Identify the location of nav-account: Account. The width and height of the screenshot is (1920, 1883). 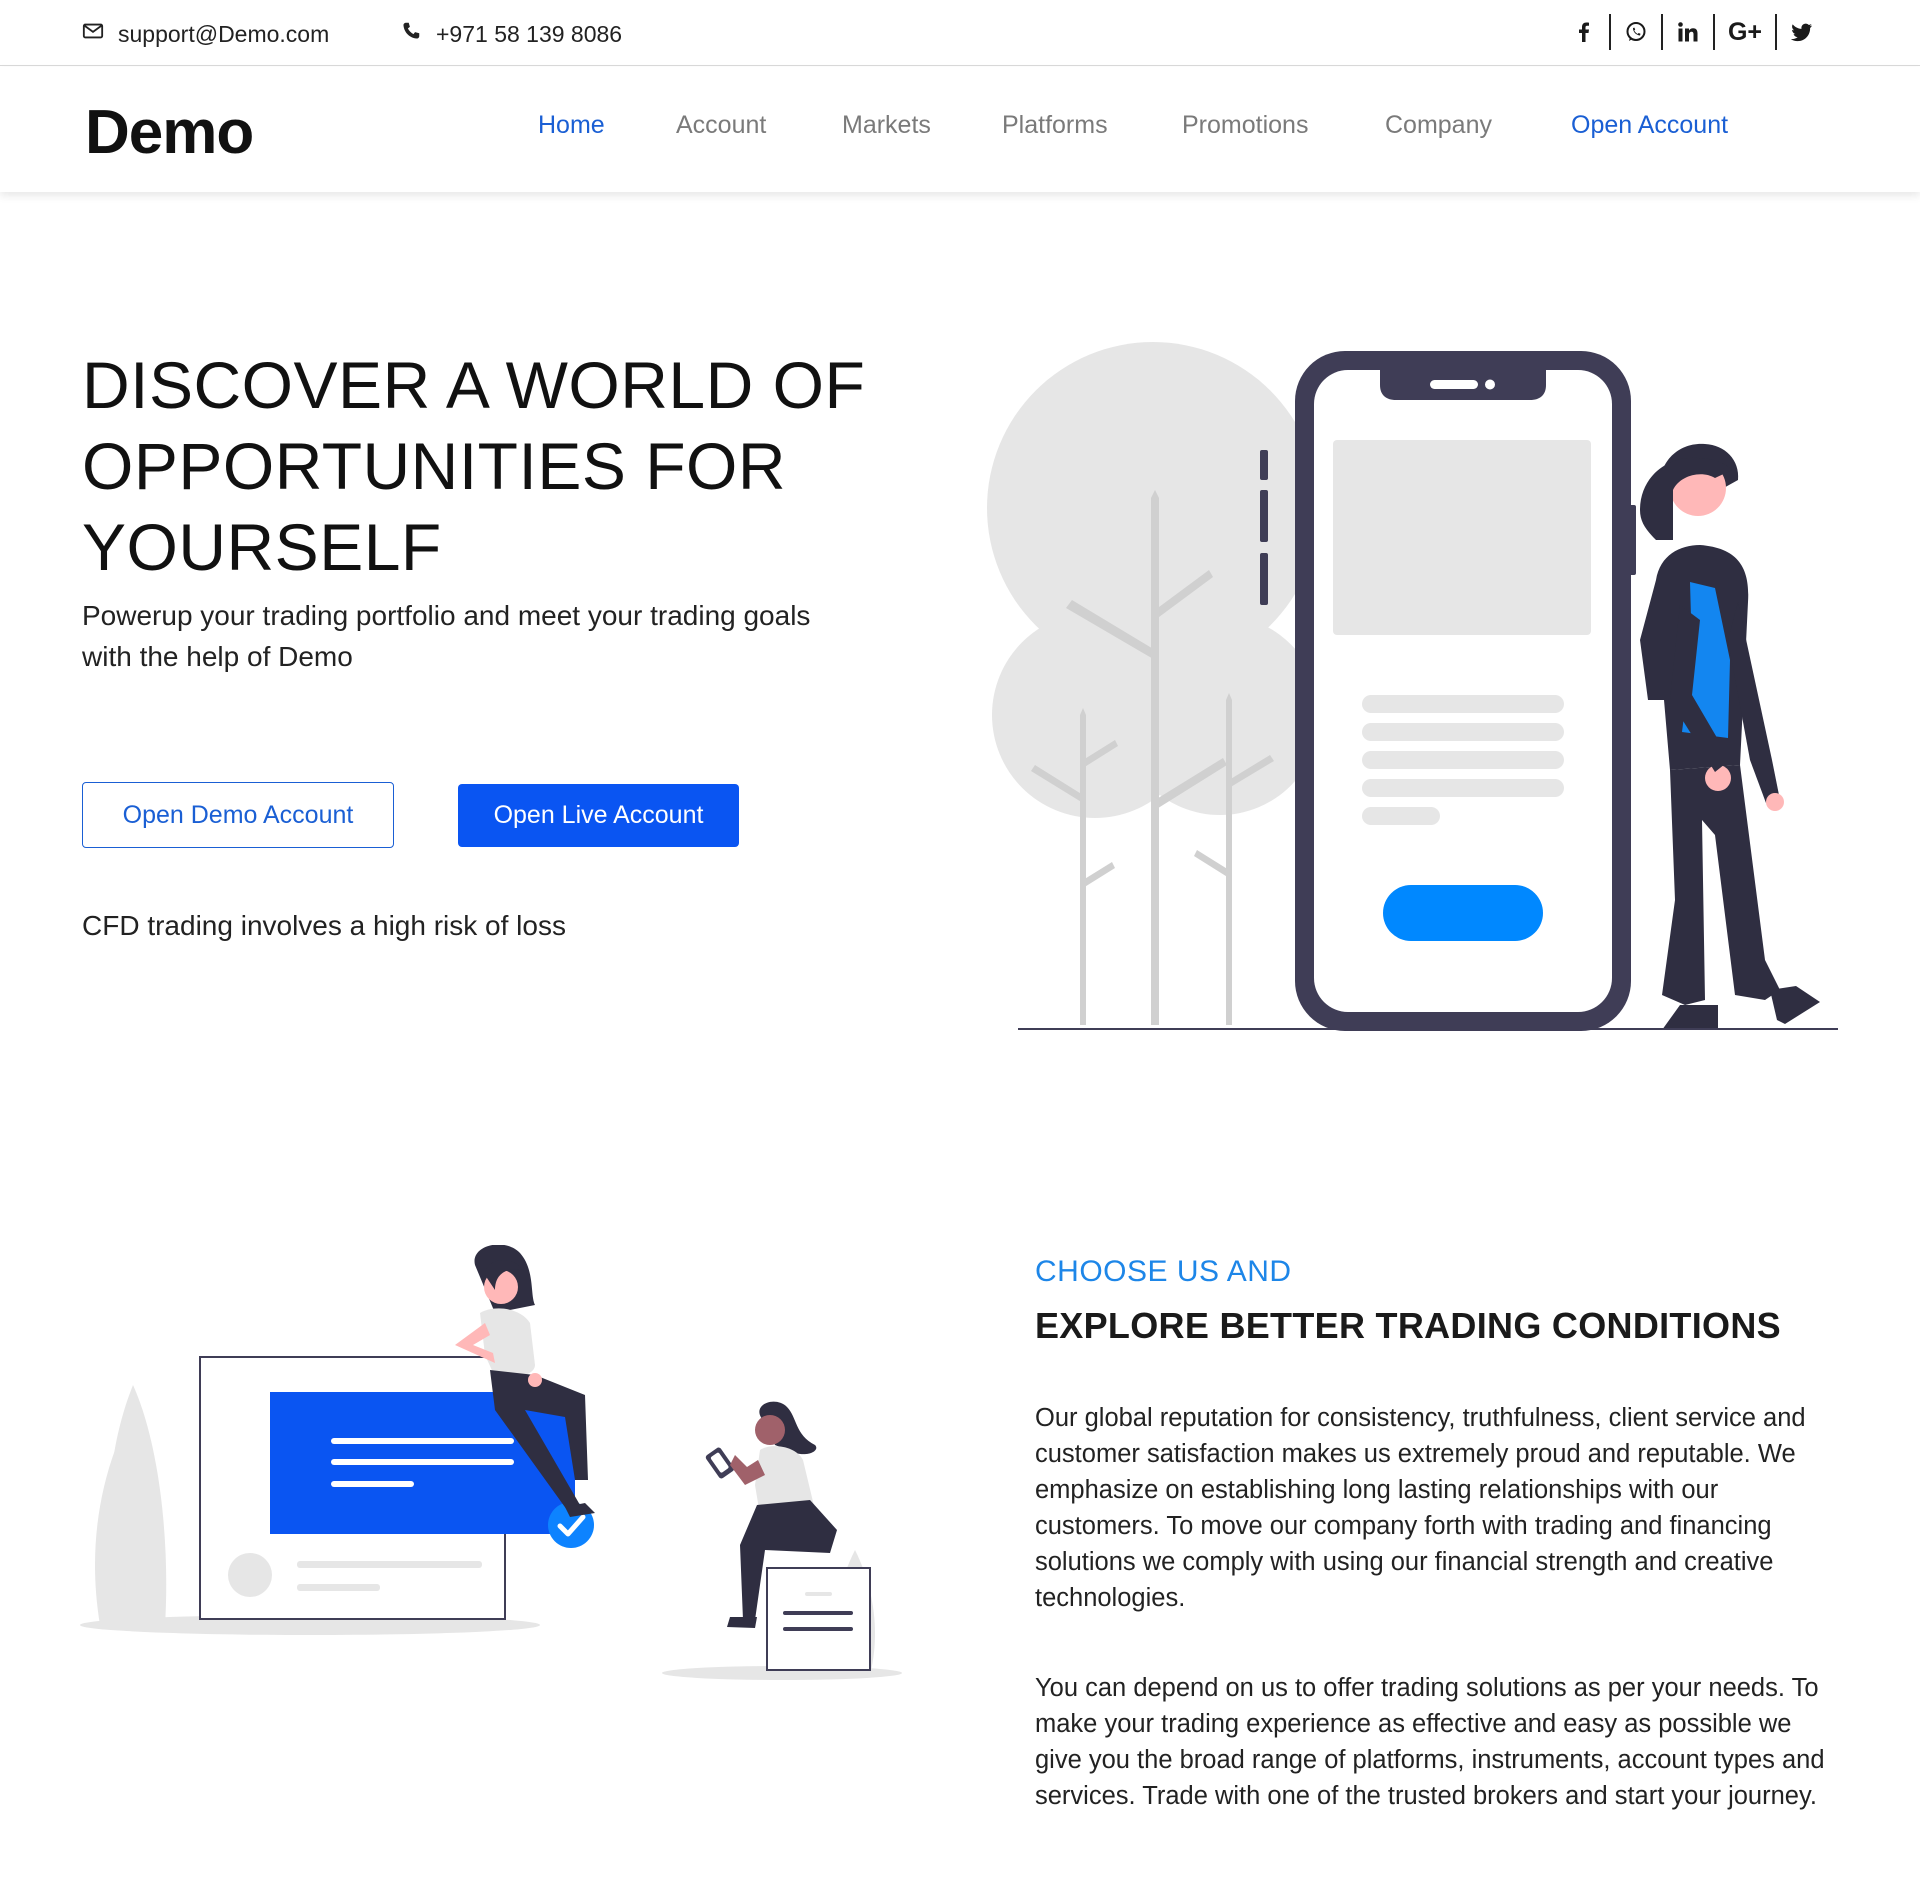
(721, 125).